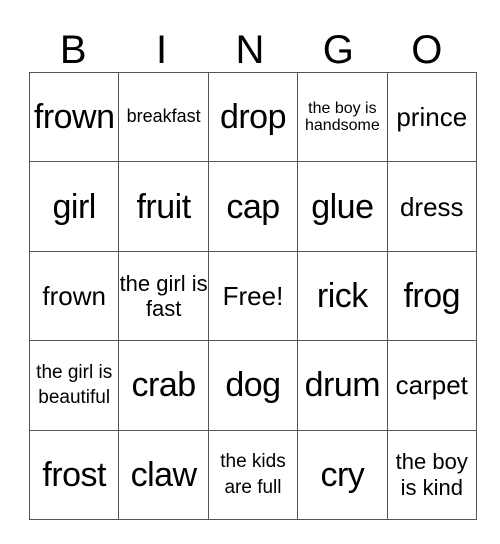  What do you see at coordinates (73, 50) in the screenshot?
I see `header-letter-b: B` at bounding box center [73, 50].